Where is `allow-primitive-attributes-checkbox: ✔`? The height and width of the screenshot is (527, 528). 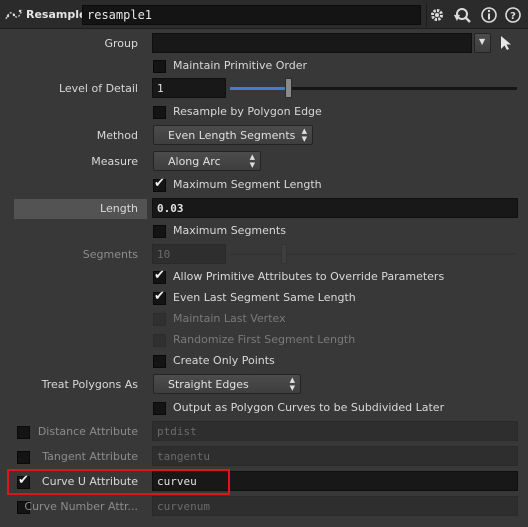
allow-primitive-attributes-checkbox: ✔ is located at coordinates (159, 276).